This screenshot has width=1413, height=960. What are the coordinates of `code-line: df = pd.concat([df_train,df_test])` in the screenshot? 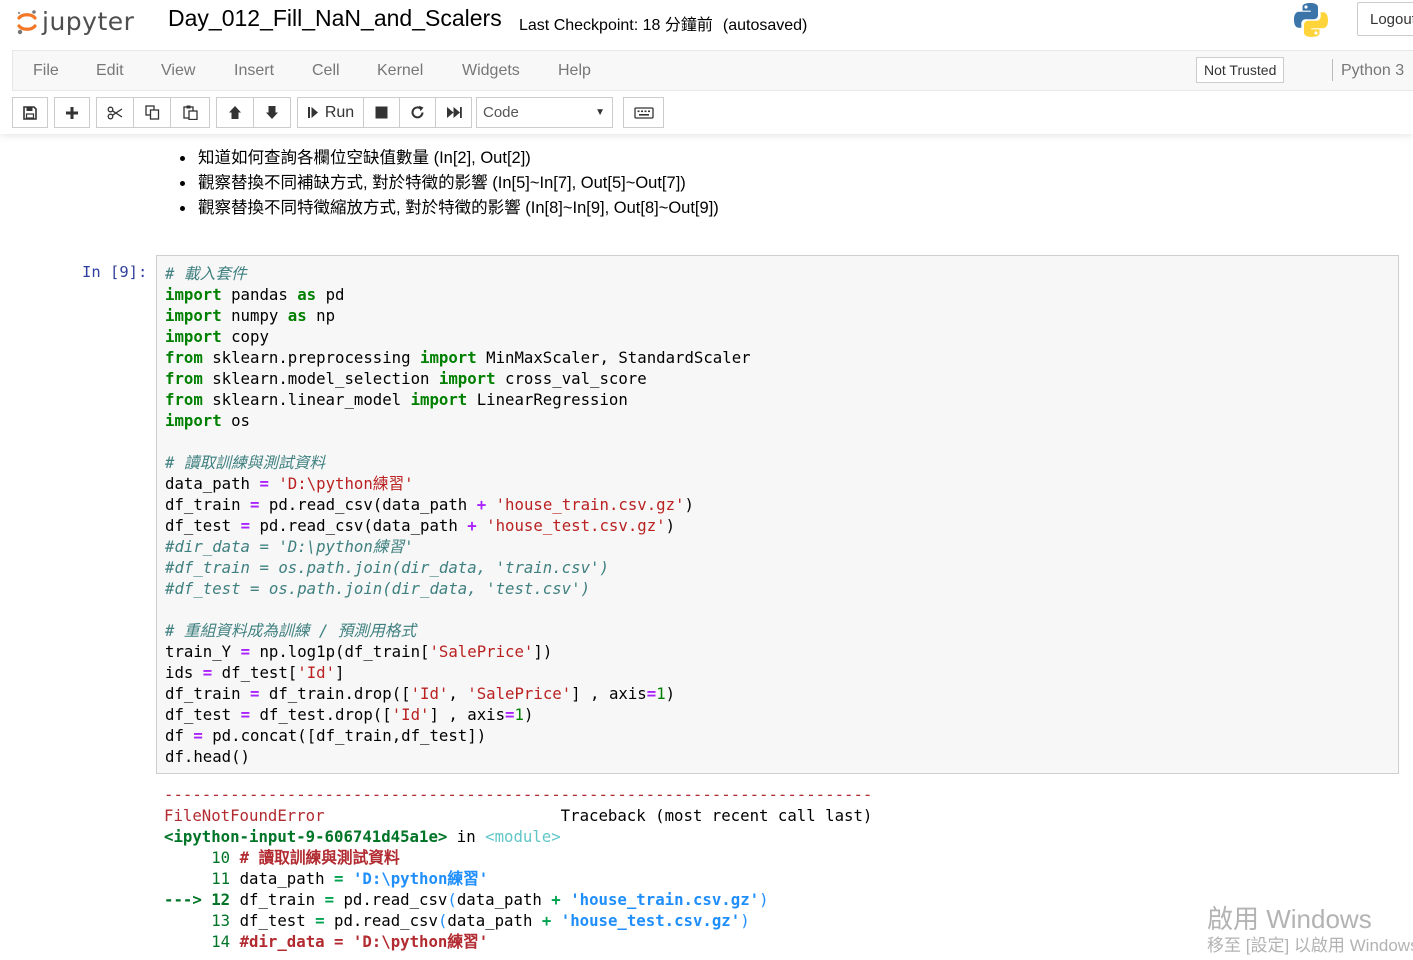 It's located at (326, 735).